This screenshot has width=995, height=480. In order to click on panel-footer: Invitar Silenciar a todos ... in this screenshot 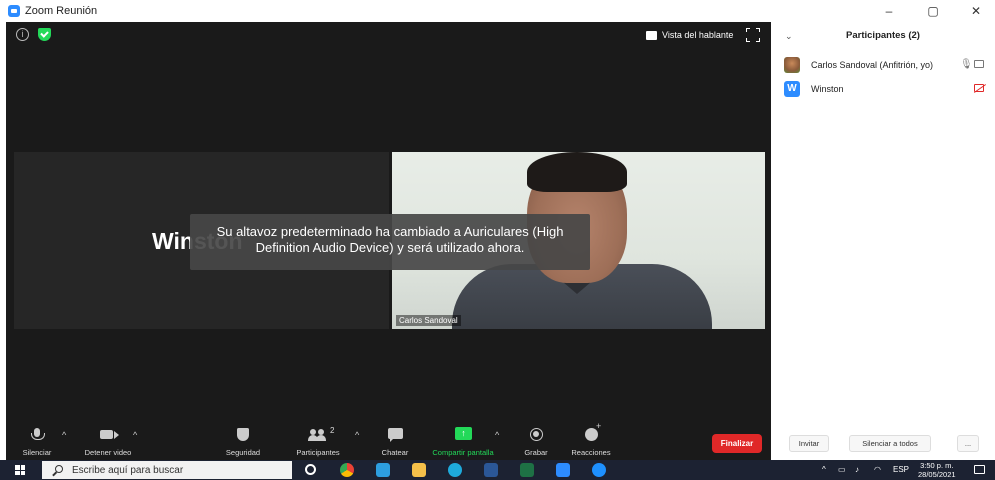, I will do `click(883, 444)`.